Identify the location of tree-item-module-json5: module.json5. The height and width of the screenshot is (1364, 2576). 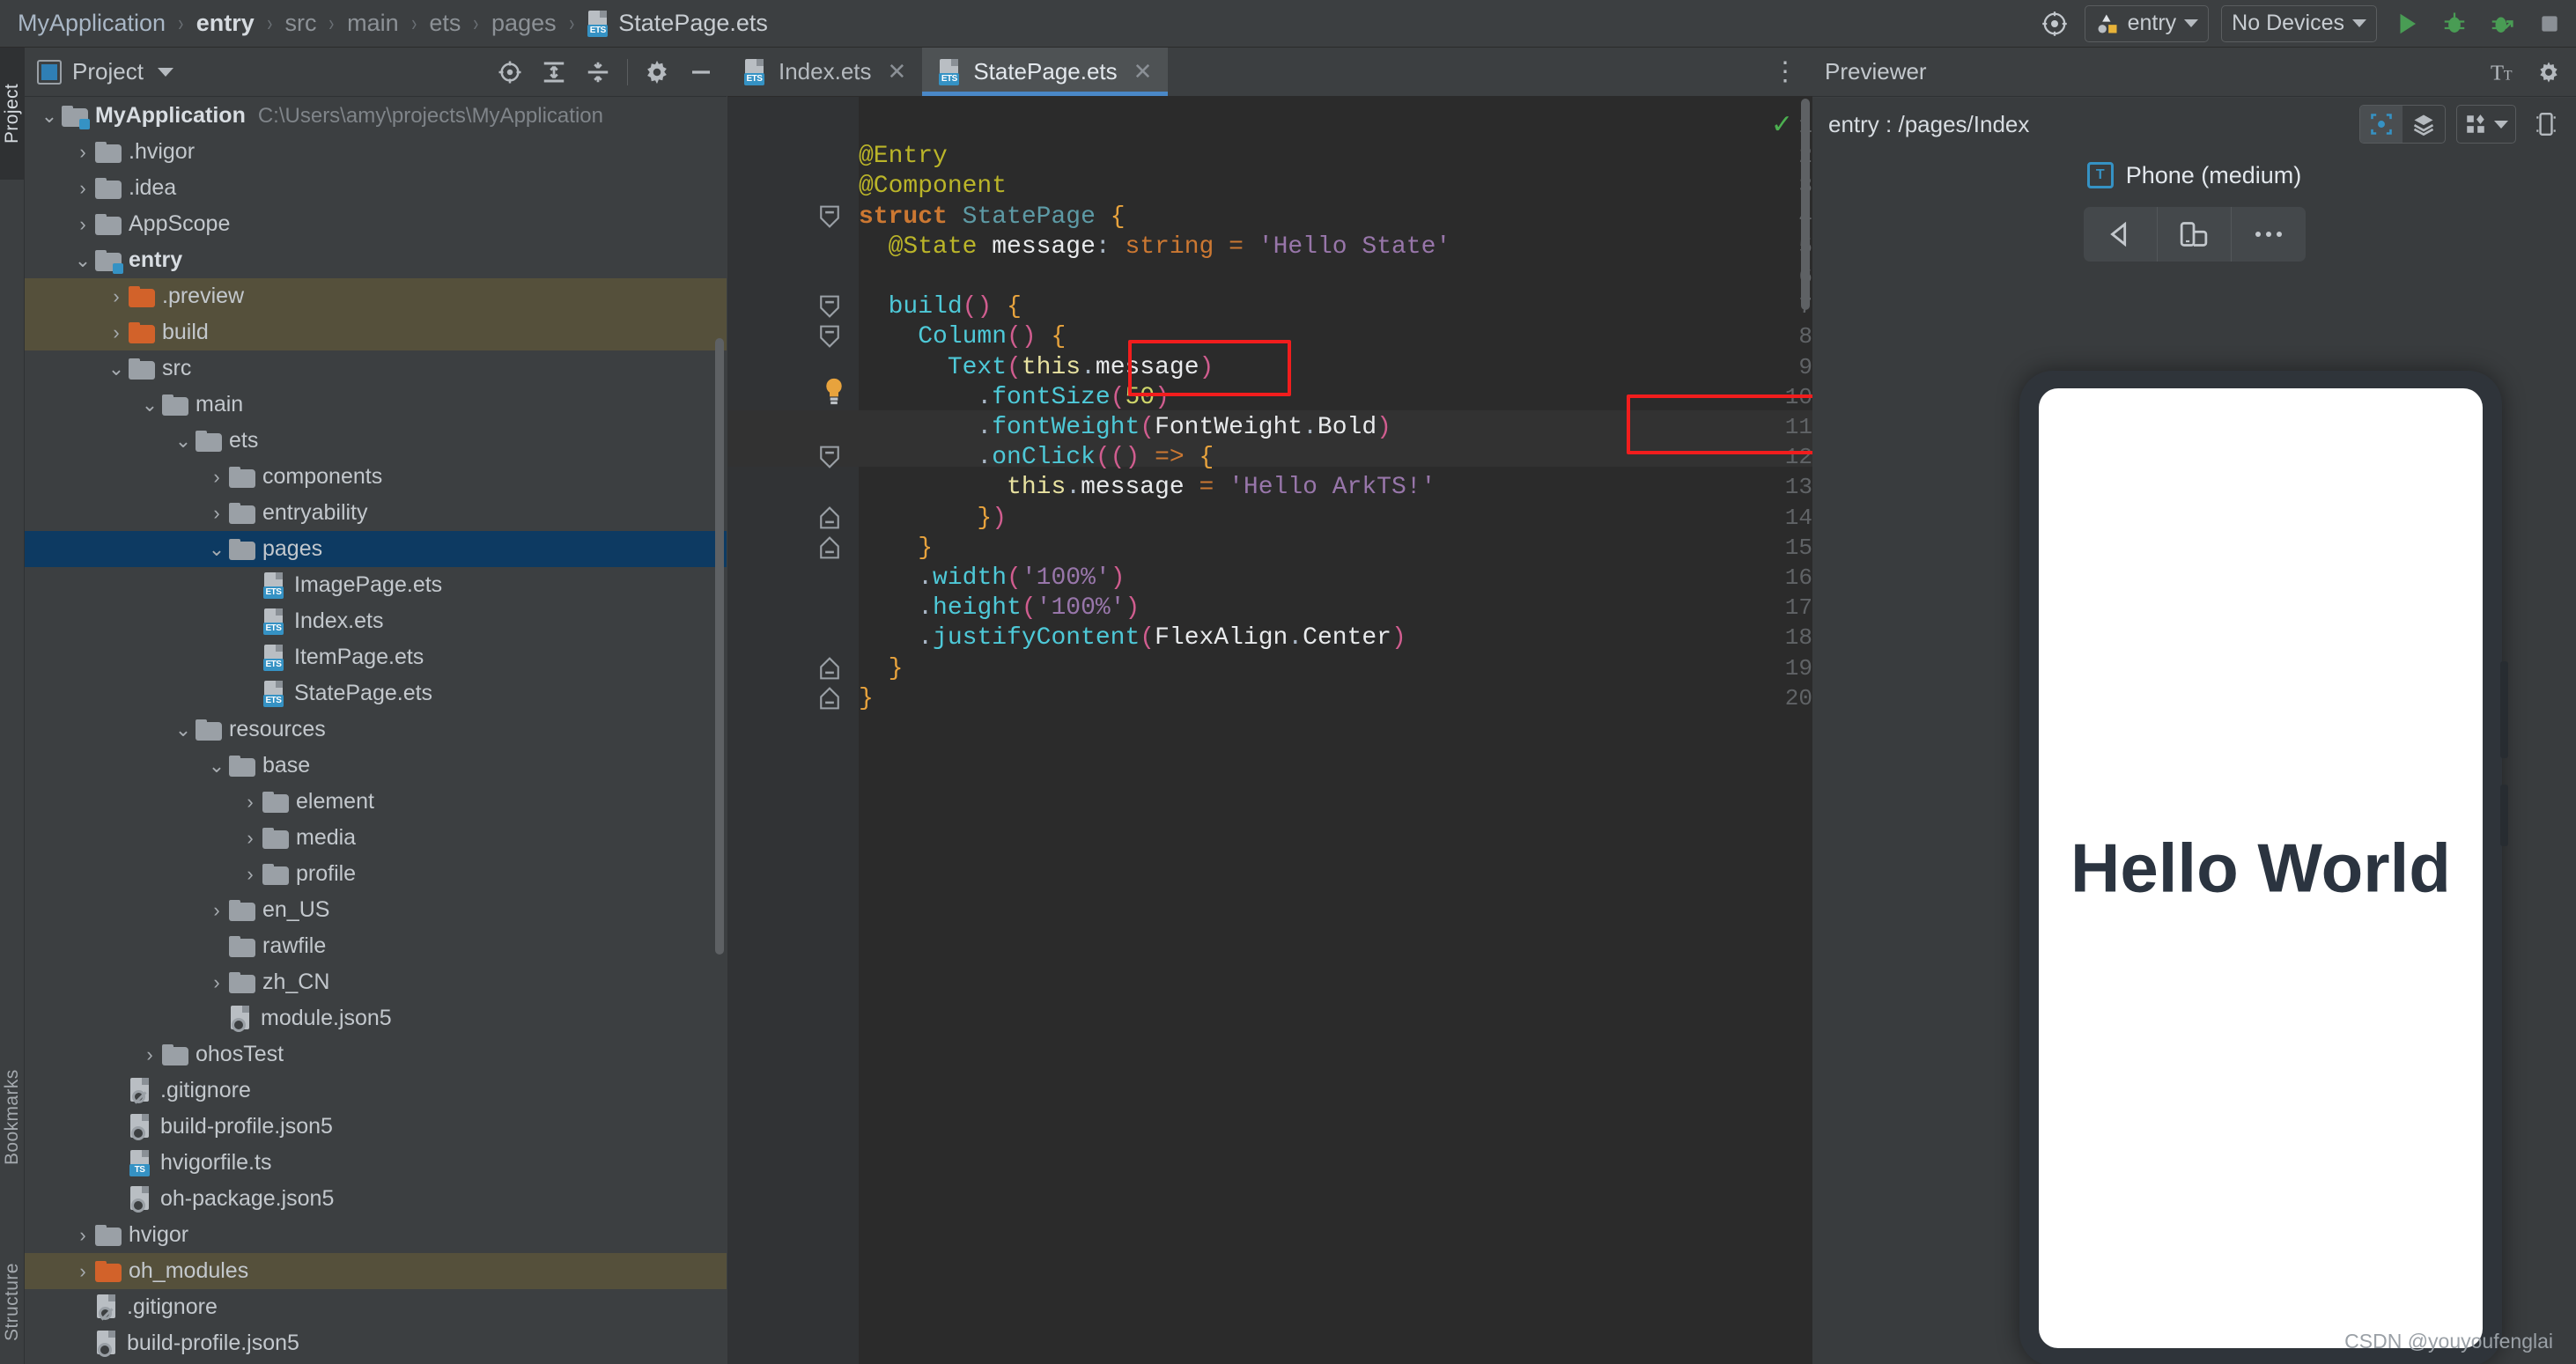
(376, 1018).